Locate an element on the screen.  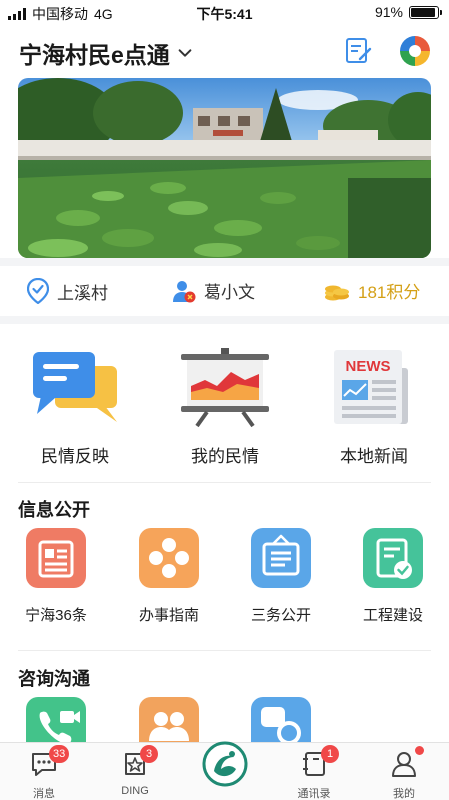
news-icon-text: NEWS is located at coordinates (368, 366).